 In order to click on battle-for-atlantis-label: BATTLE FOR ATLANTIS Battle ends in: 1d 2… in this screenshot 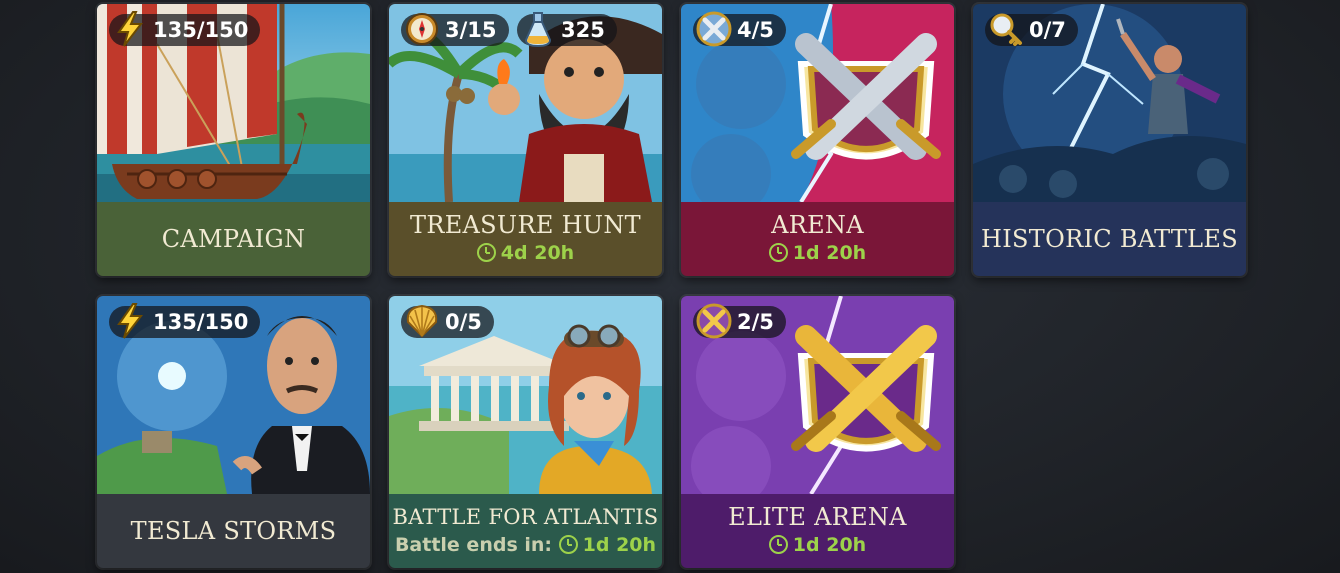, I will do `click(525, 531)`.